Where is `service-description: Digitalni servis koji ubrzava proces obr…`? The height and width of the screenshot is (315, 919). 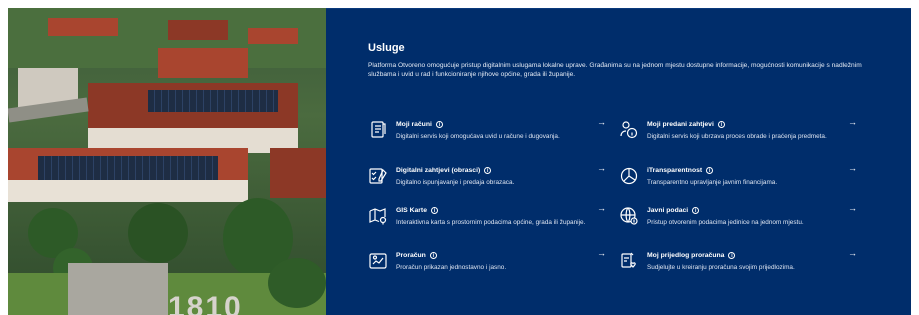
service-description: Digitalni servis koji ubrzava proces obr… is located at coordinates (737, 136).